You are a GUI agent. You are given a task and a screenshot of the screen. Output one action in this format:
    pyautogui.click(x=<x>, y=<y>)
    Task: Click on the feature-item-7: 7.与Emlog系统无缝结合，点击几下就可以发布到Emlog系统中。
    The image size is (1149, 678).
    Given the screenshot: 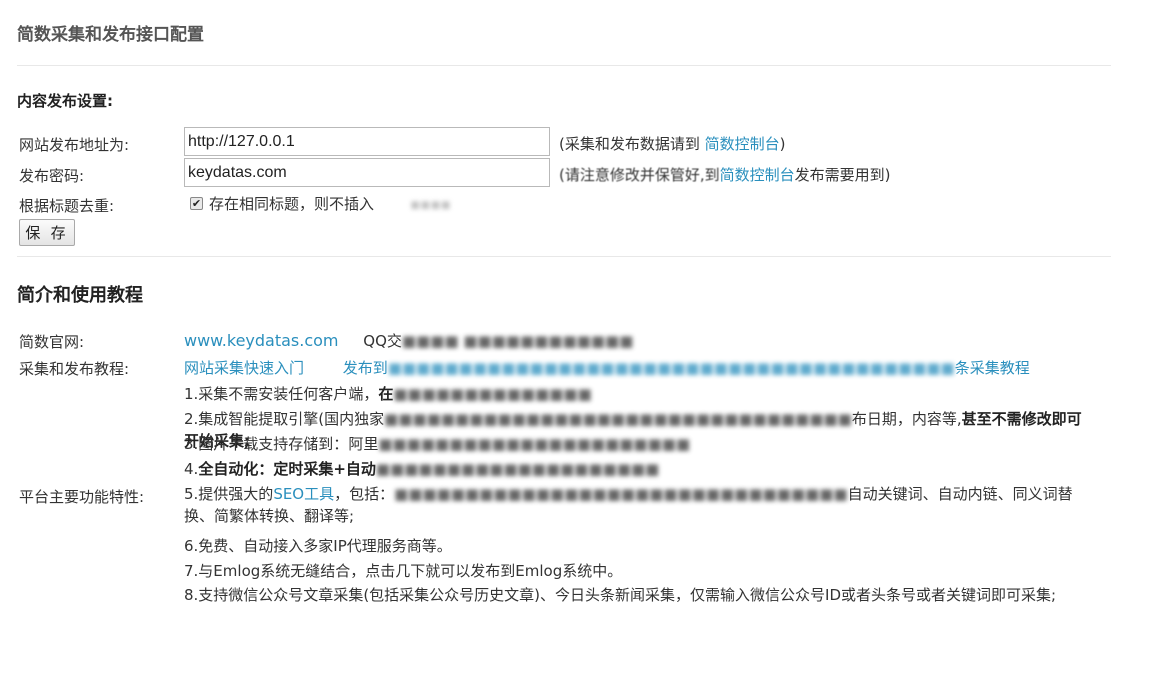 What is the action you would take?
    pyautogui.click(x=403, y=571)
    